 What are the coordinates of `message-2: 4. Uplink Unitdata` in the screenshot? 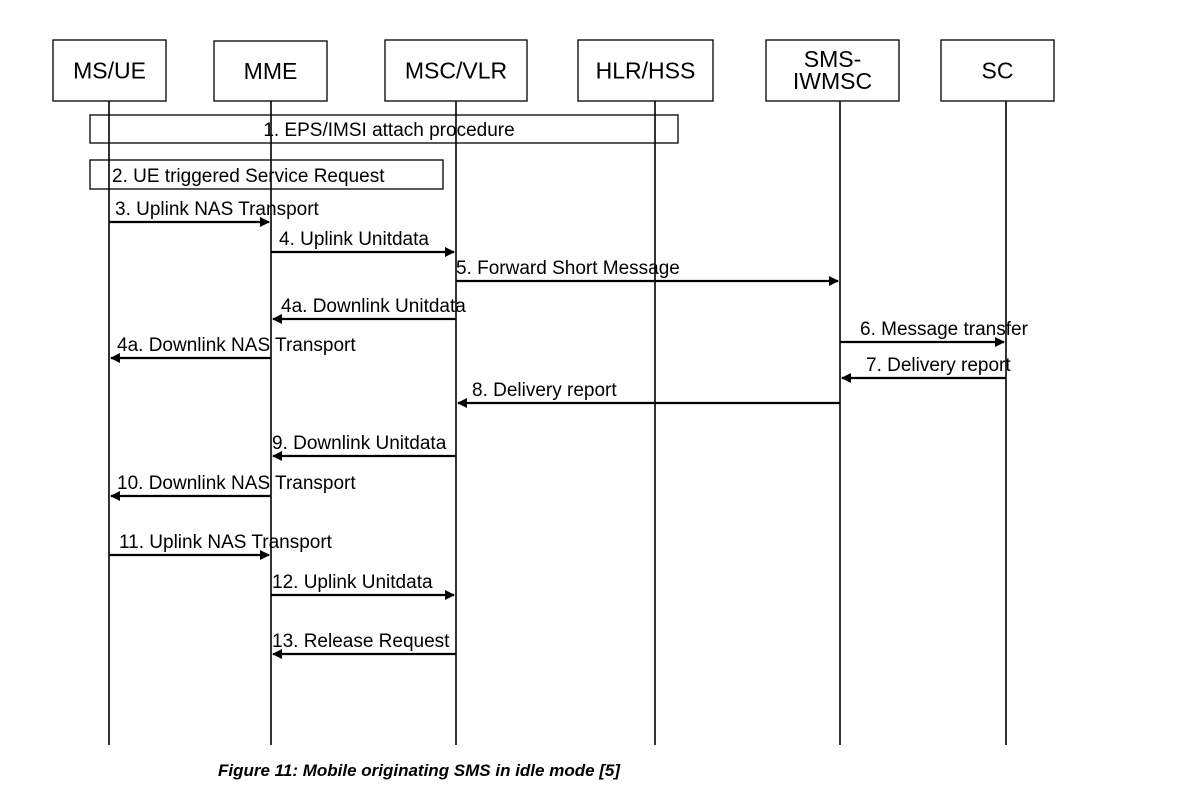 It's located at (363, 243).